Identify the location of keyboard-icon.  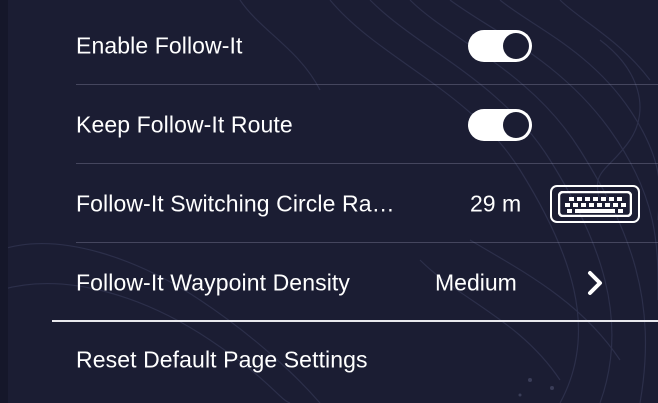
(595, 203).